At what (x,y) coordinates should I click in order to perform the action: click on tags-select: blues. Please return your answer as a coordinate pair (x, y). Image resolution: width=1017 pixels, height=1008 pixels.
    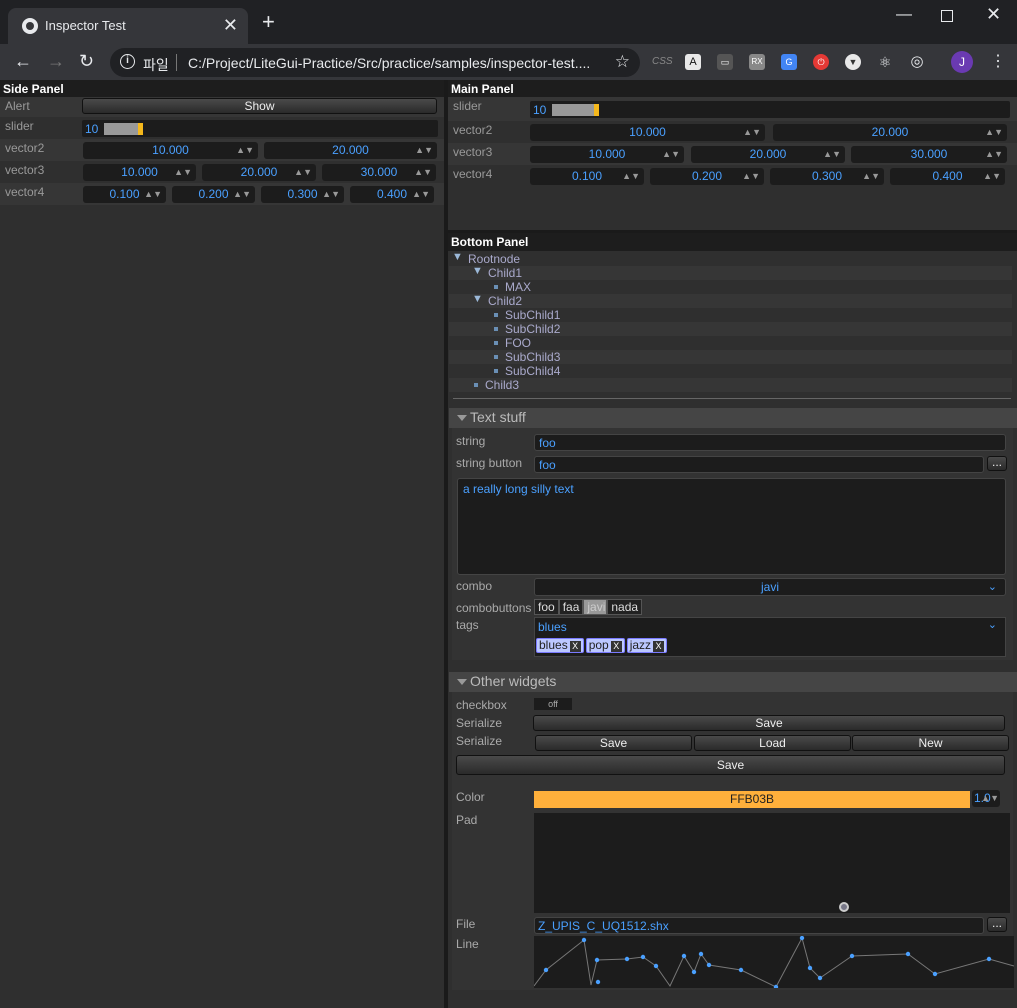
    Looking at the image, I should click on (552, 627).